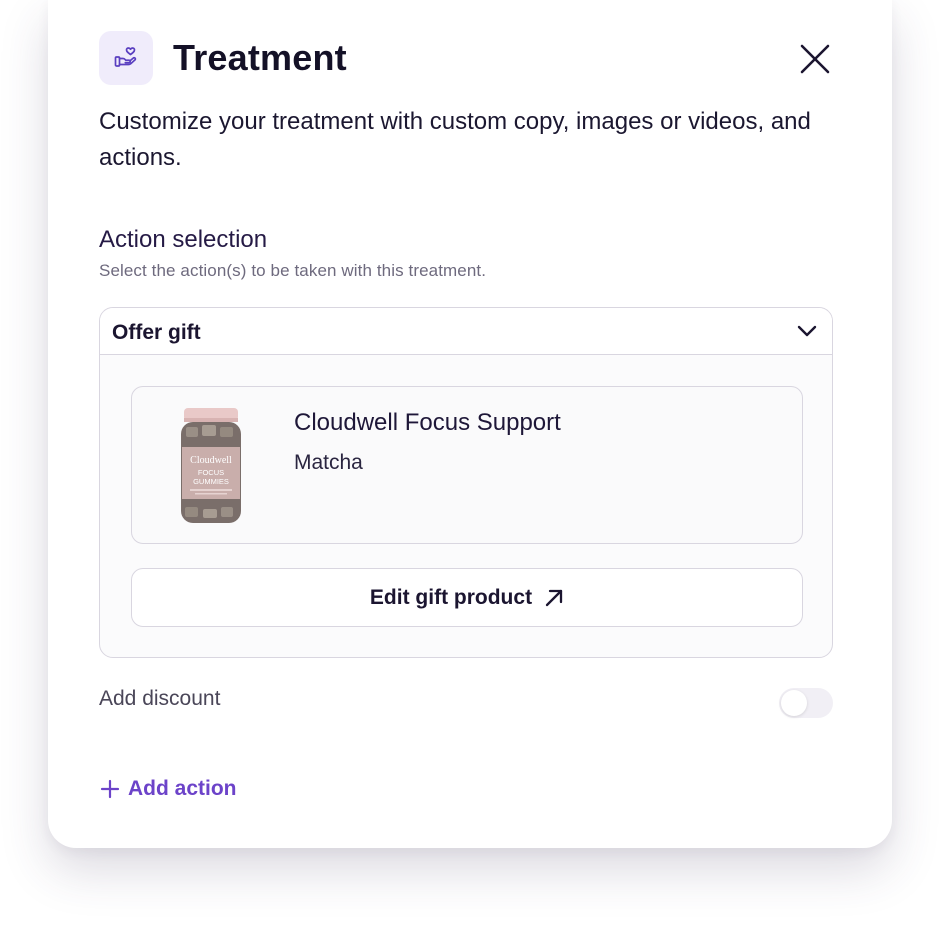  I want to click on panel-header: Treatment, so click(223, 58).